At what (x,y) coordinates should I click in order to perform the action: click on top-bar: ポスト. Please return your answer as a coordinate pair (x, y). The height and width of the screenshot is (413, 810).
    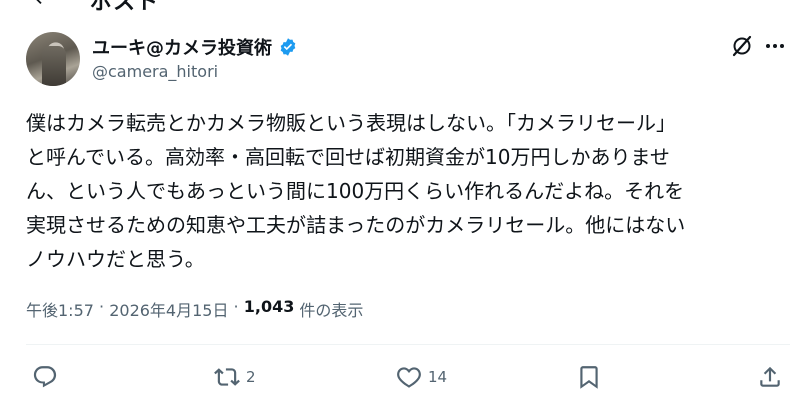
    Looking at the image, I should click on (405, 7).